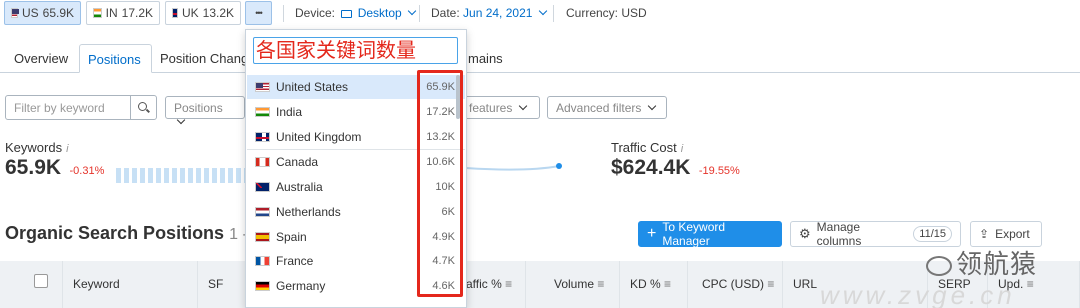 The width and height of the screenshot is (1080, 308). I want to click on country-name: Spain, so click(291, 237).